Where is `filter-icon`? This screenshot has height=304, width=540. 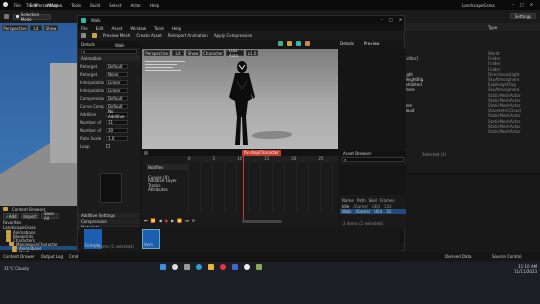
filter-icon is located at coordinates (146, 153).